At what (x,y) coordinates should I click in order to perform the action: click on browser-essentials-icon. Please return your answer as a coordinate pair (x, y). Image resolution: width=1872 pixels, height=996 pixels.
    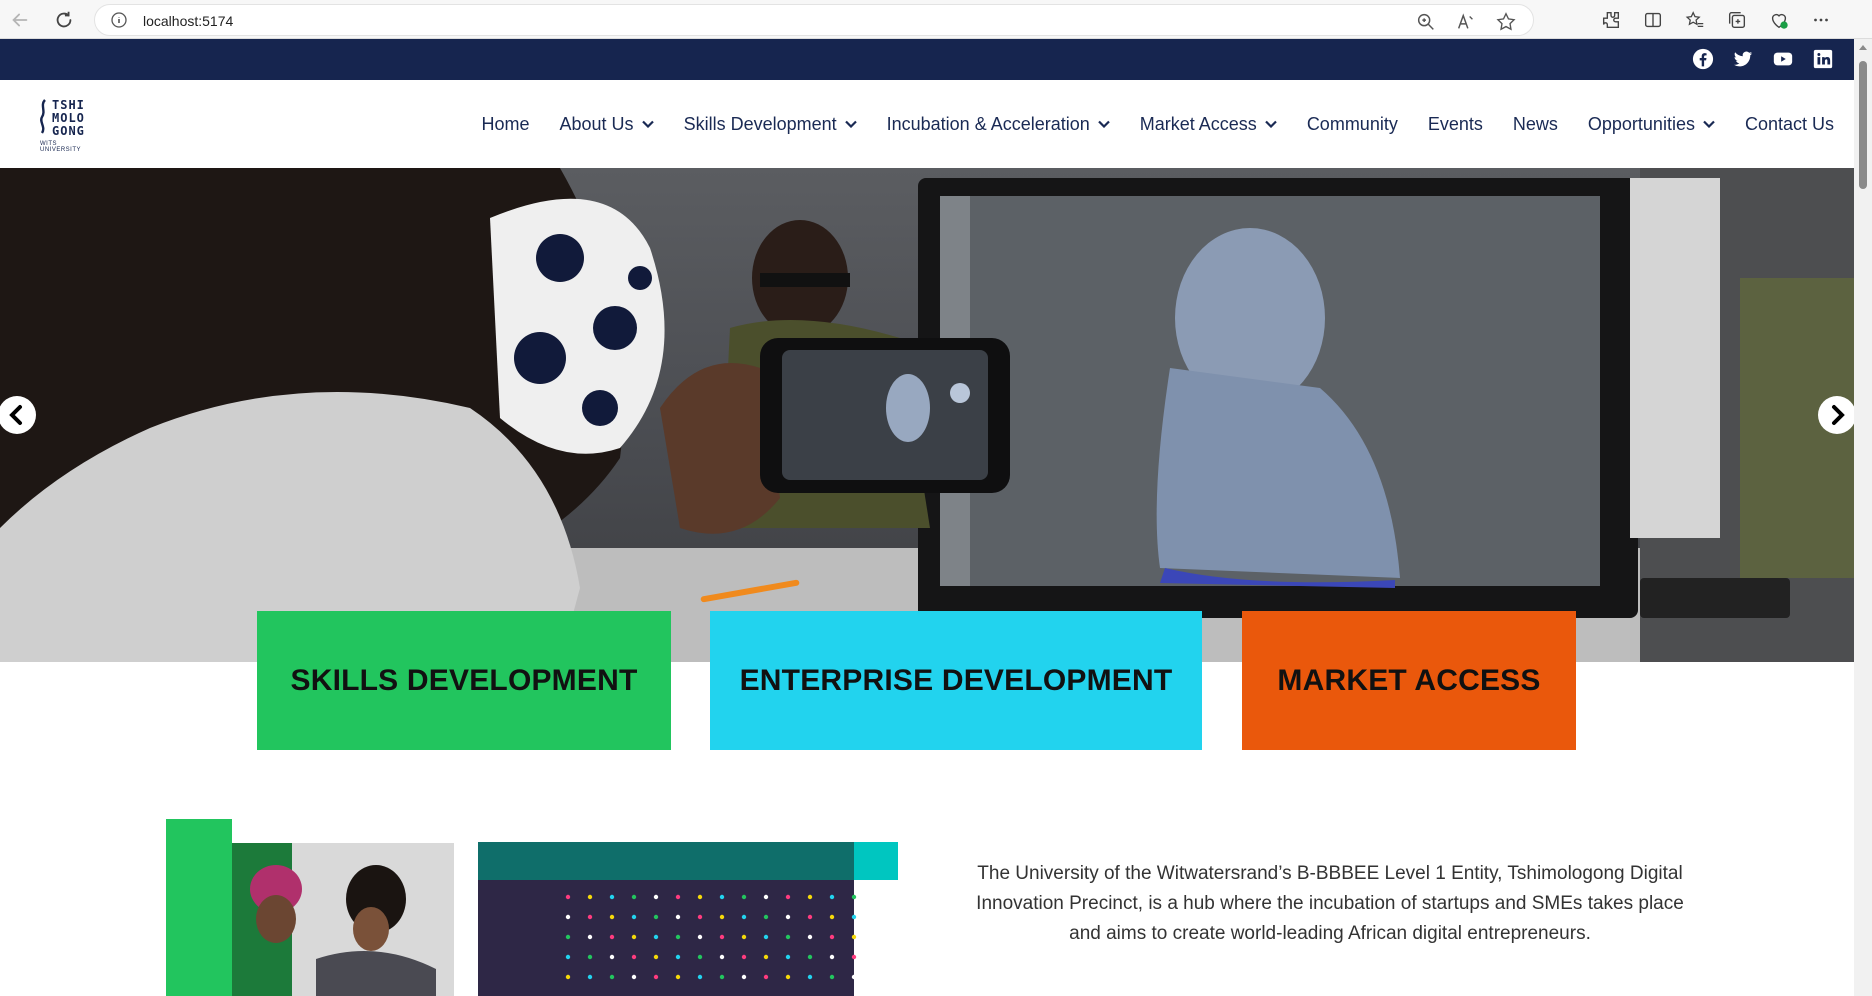
    Looking at the image, I should click on (1779, 20).